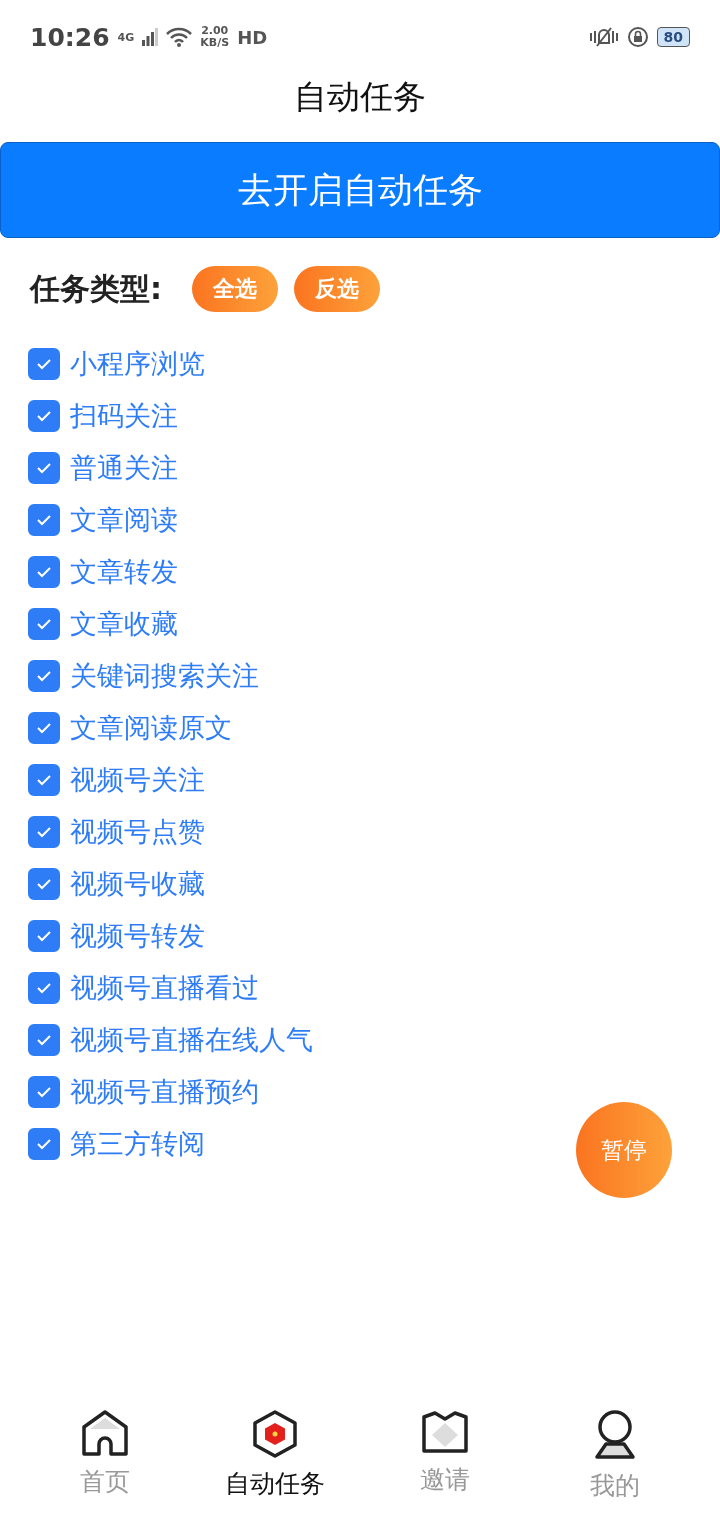 The width and height of the screenshot is (720, 1520). Describe the element at coordinates (164, 988) in the screenshot. I see `task-label: 视频号直播看过` at that location.